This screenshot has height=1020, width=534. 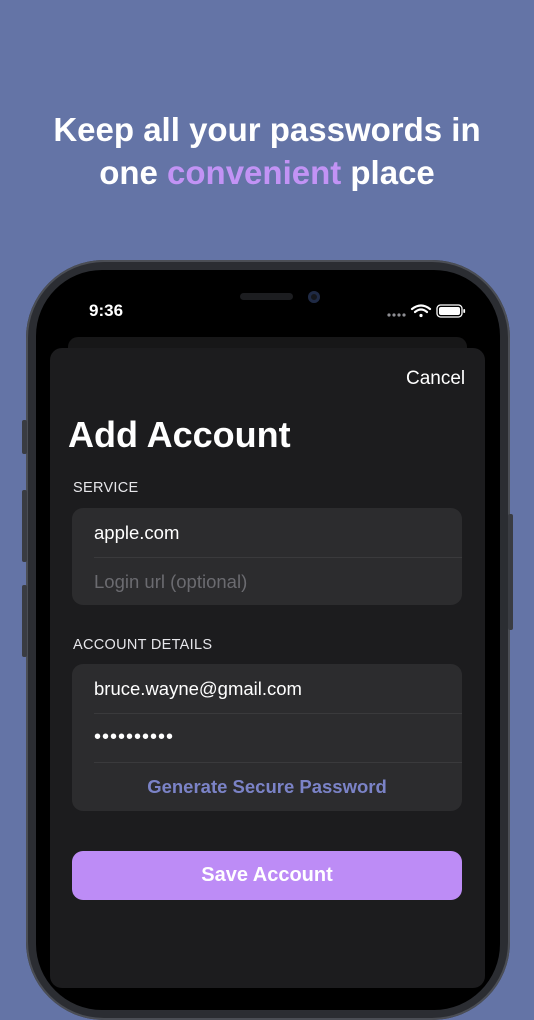 I want to click on email-row, so click(x=278, y=689).